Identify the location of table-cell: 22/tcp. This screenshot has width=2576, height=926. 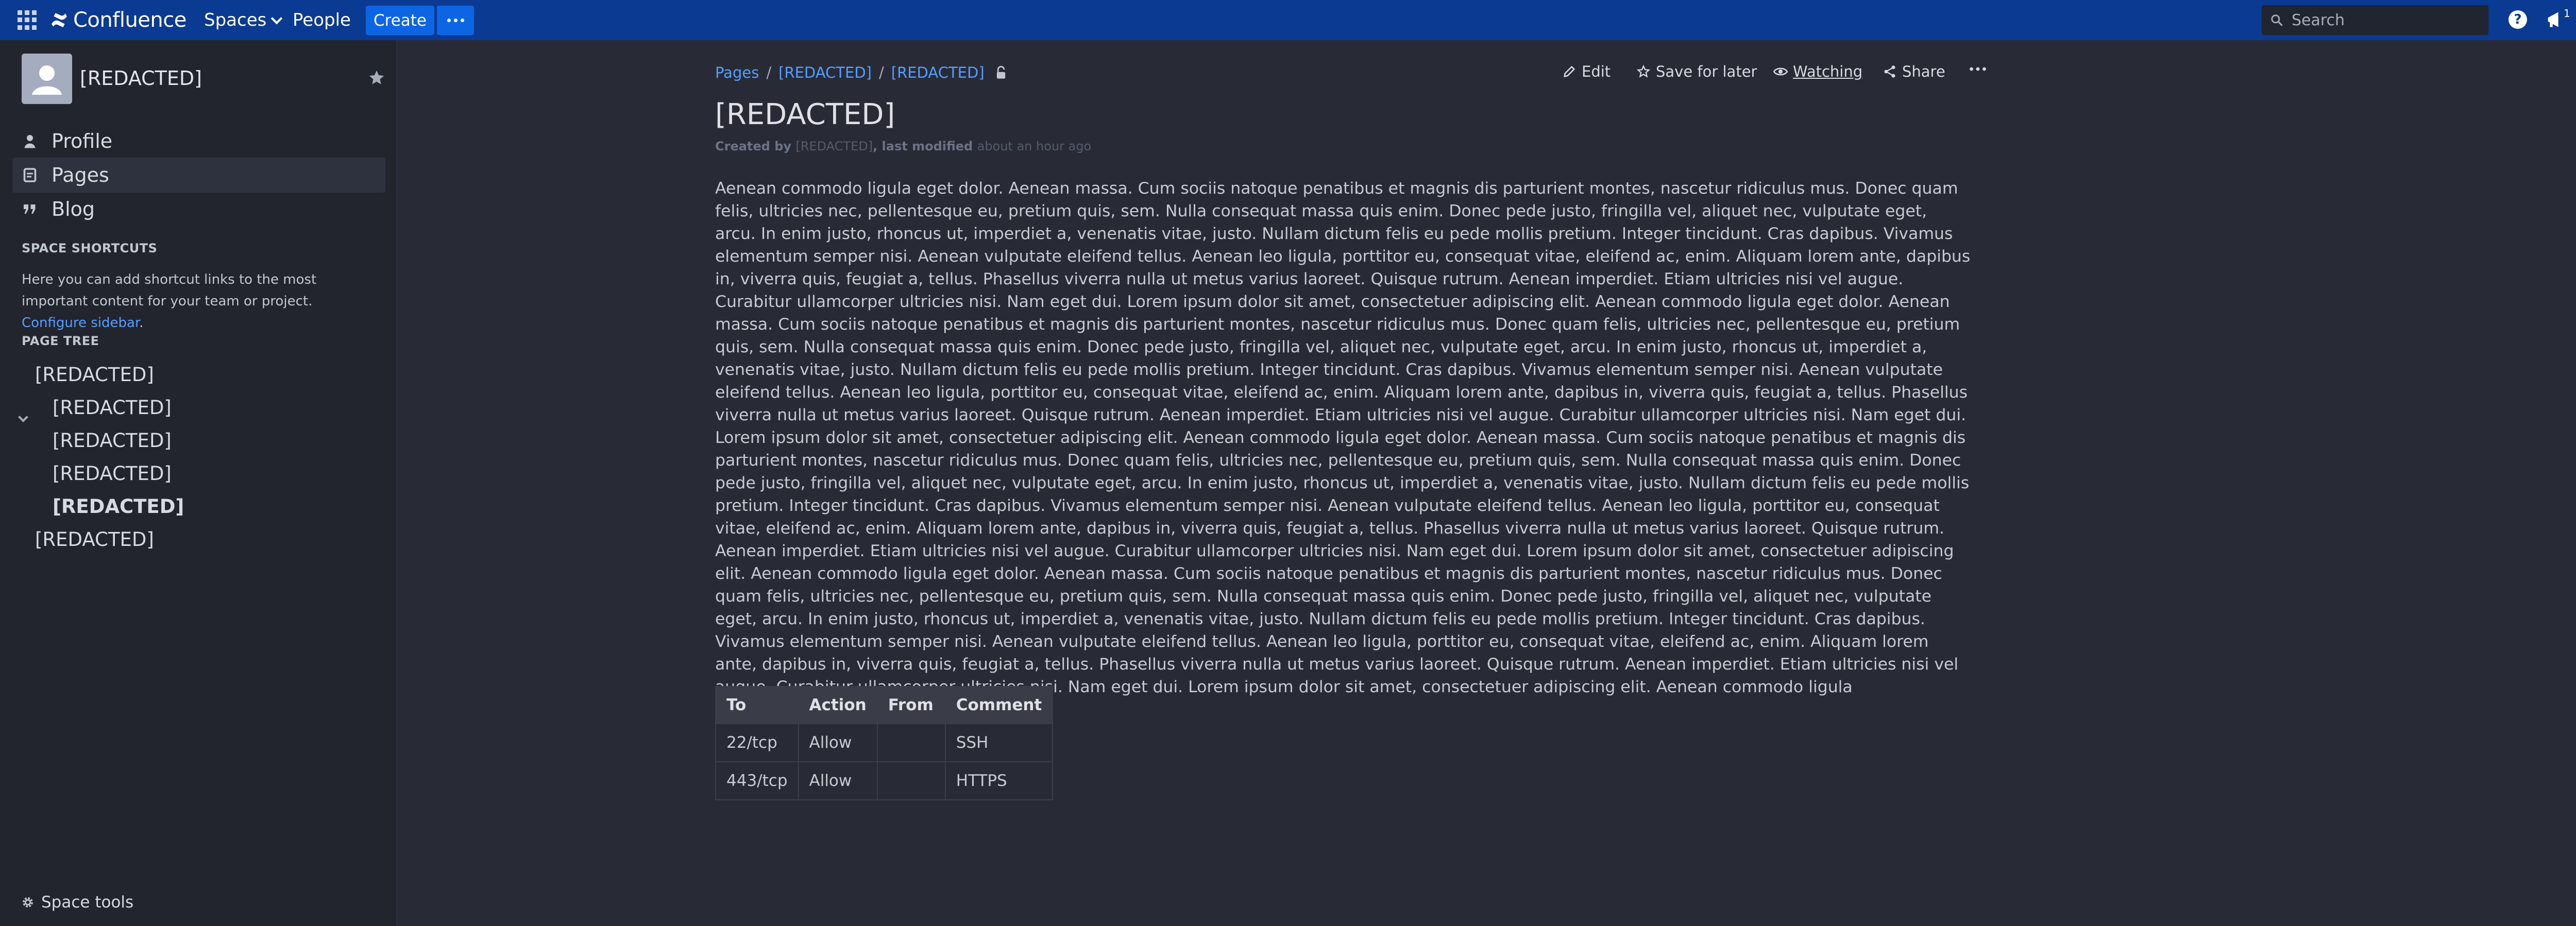
(757, 743).